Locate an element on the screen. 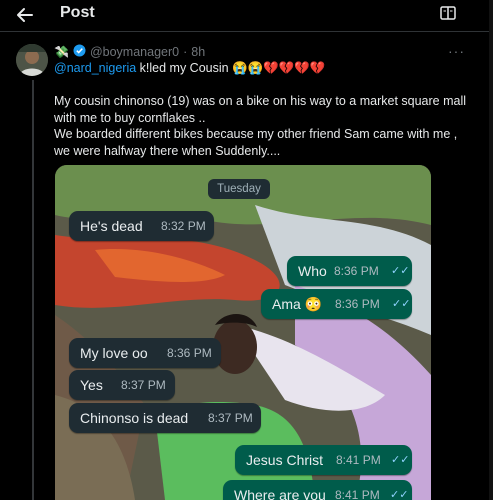 This screenshot has height=500, width=493. verified-badge-icon is located at coordinates (79, 52).